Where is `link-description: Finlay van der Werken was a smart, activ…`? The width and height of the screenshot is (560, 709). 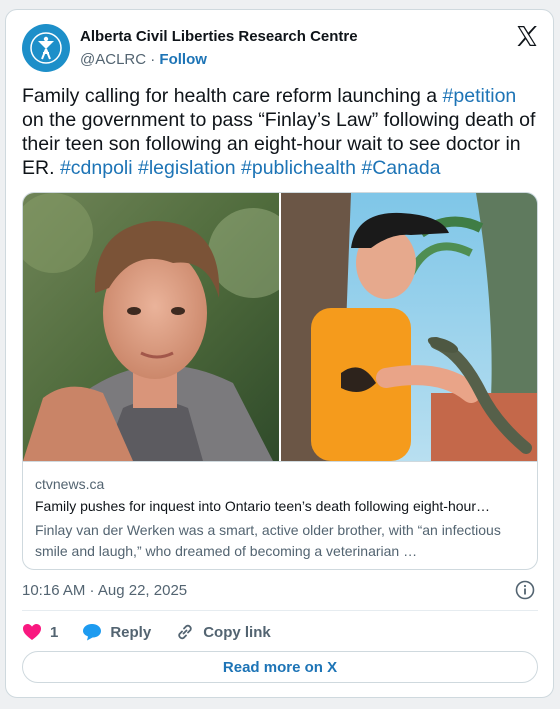 link-description: Finlay van der Werken was a smart, activ… is located at coordinates (268, 540).